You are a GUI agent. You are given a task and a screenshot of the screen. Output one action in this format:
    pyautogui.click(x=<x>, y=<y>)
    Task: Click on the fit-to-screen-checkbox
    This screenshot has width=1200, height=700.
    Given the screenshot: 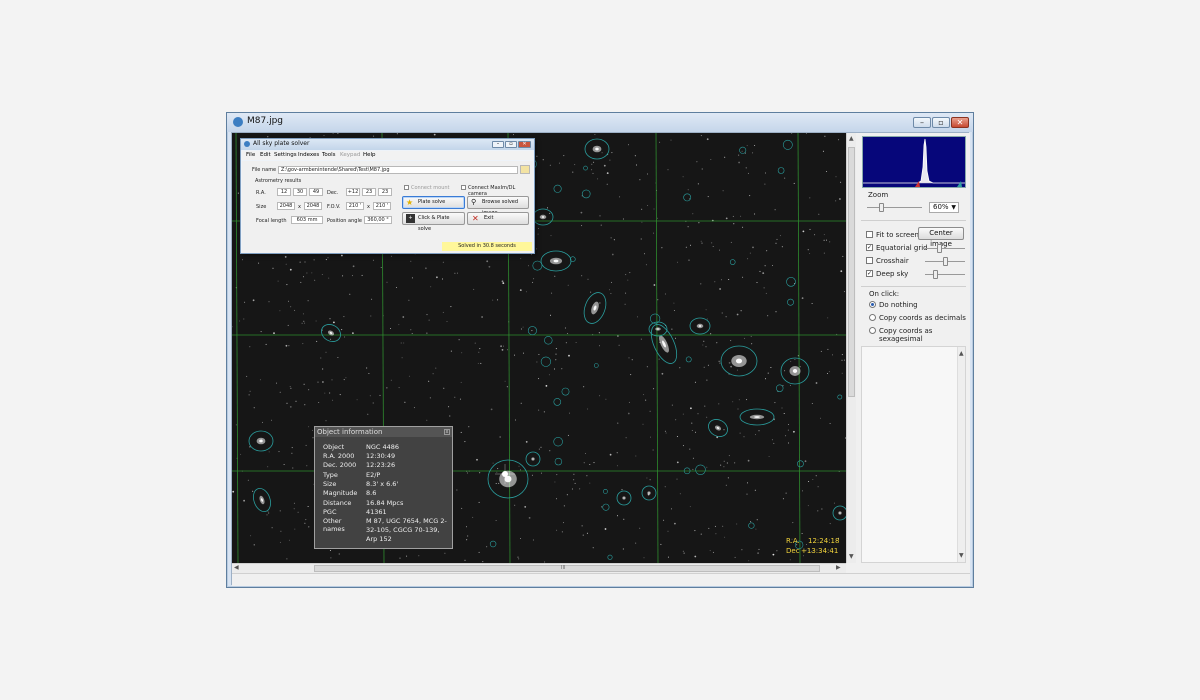 What is the action you would take?
    pyautogui.click(x=869, y=234)
    